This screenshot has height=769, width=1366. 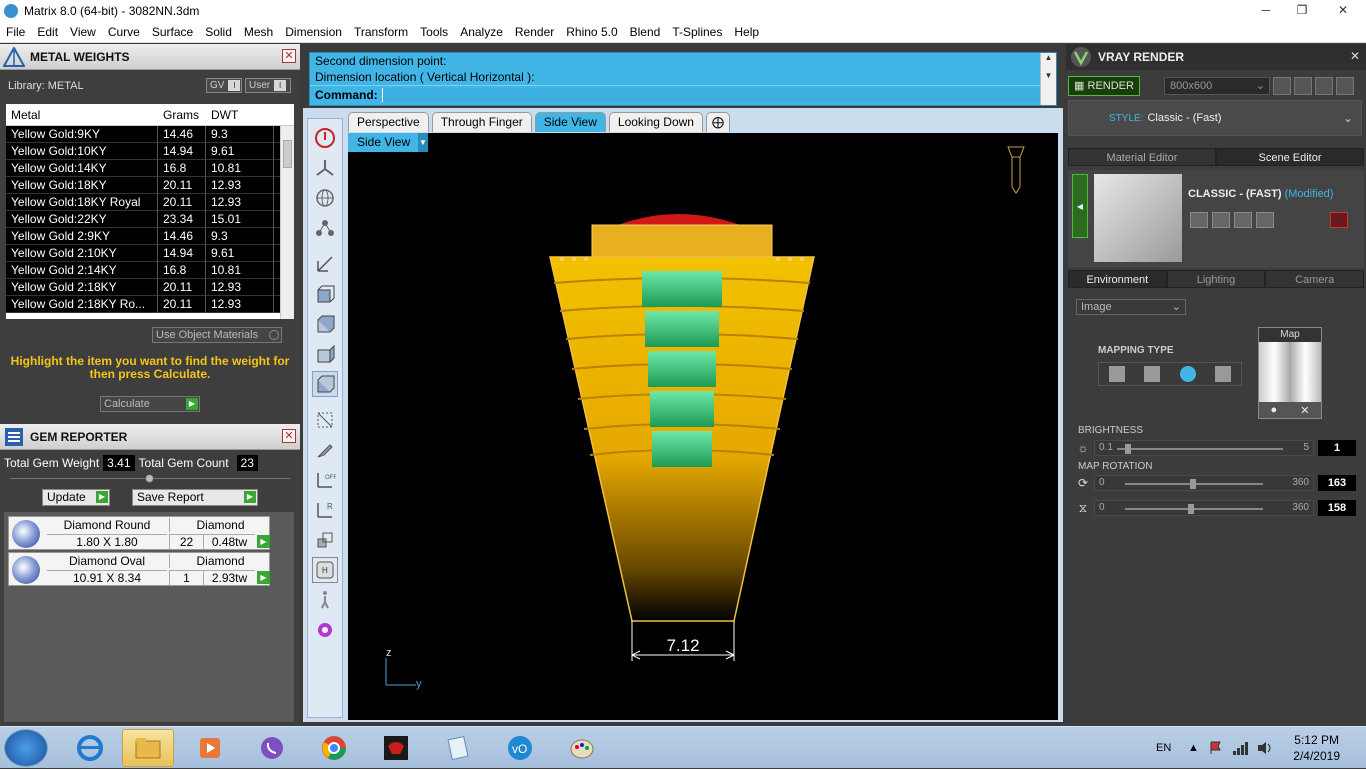 I want to click on table-row: Yellow Gold 2:18KY Ro... 20.11 12.93, so click(x=150, y=304).